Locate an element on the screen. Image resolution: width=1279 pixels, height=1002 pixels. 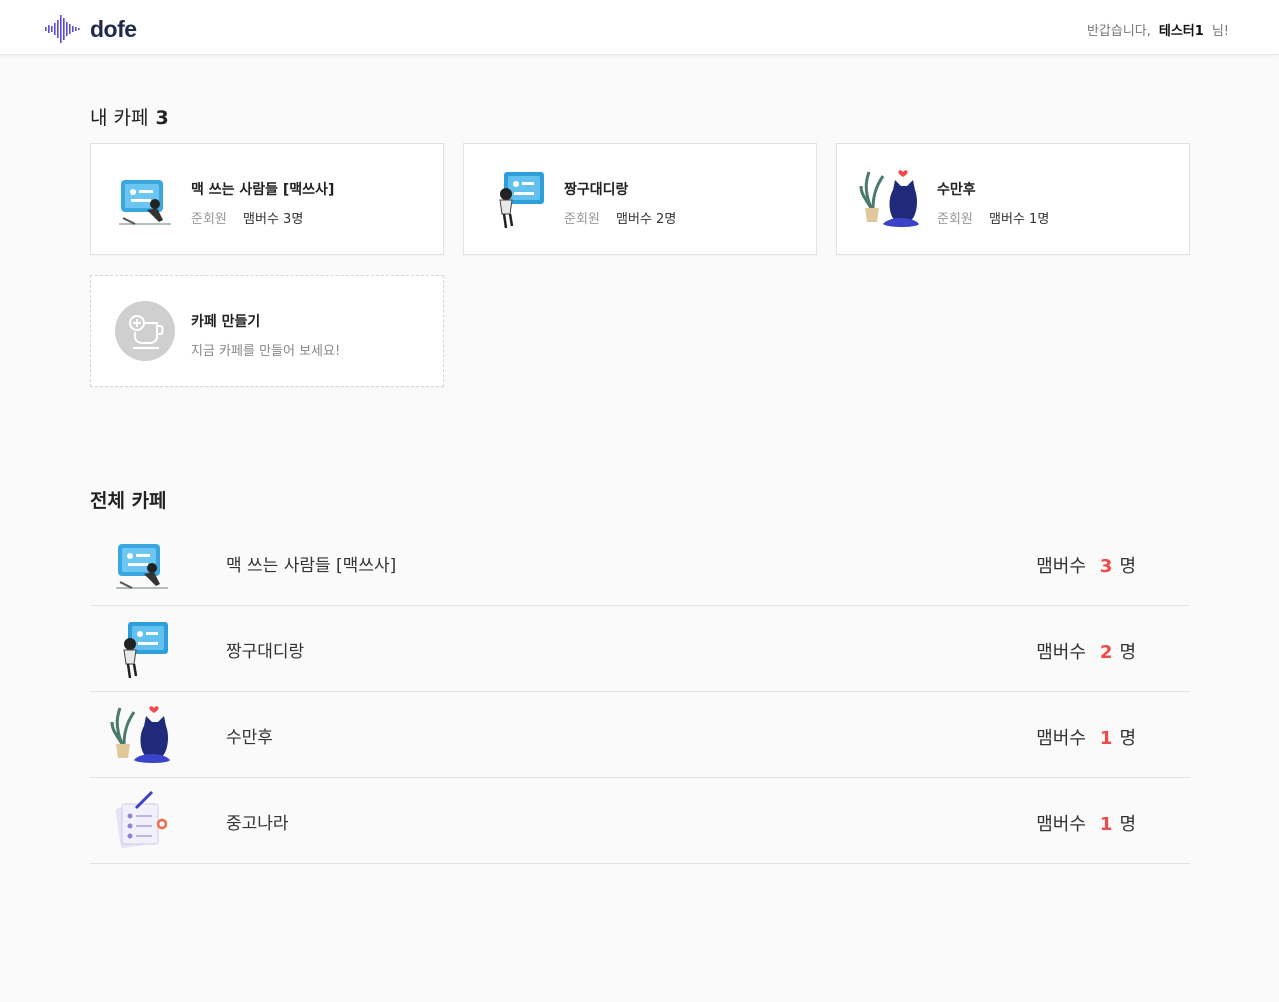
my-cafe-card: 수만후 준회원 맴버수 1명 is located at coordinates (1013, 199).